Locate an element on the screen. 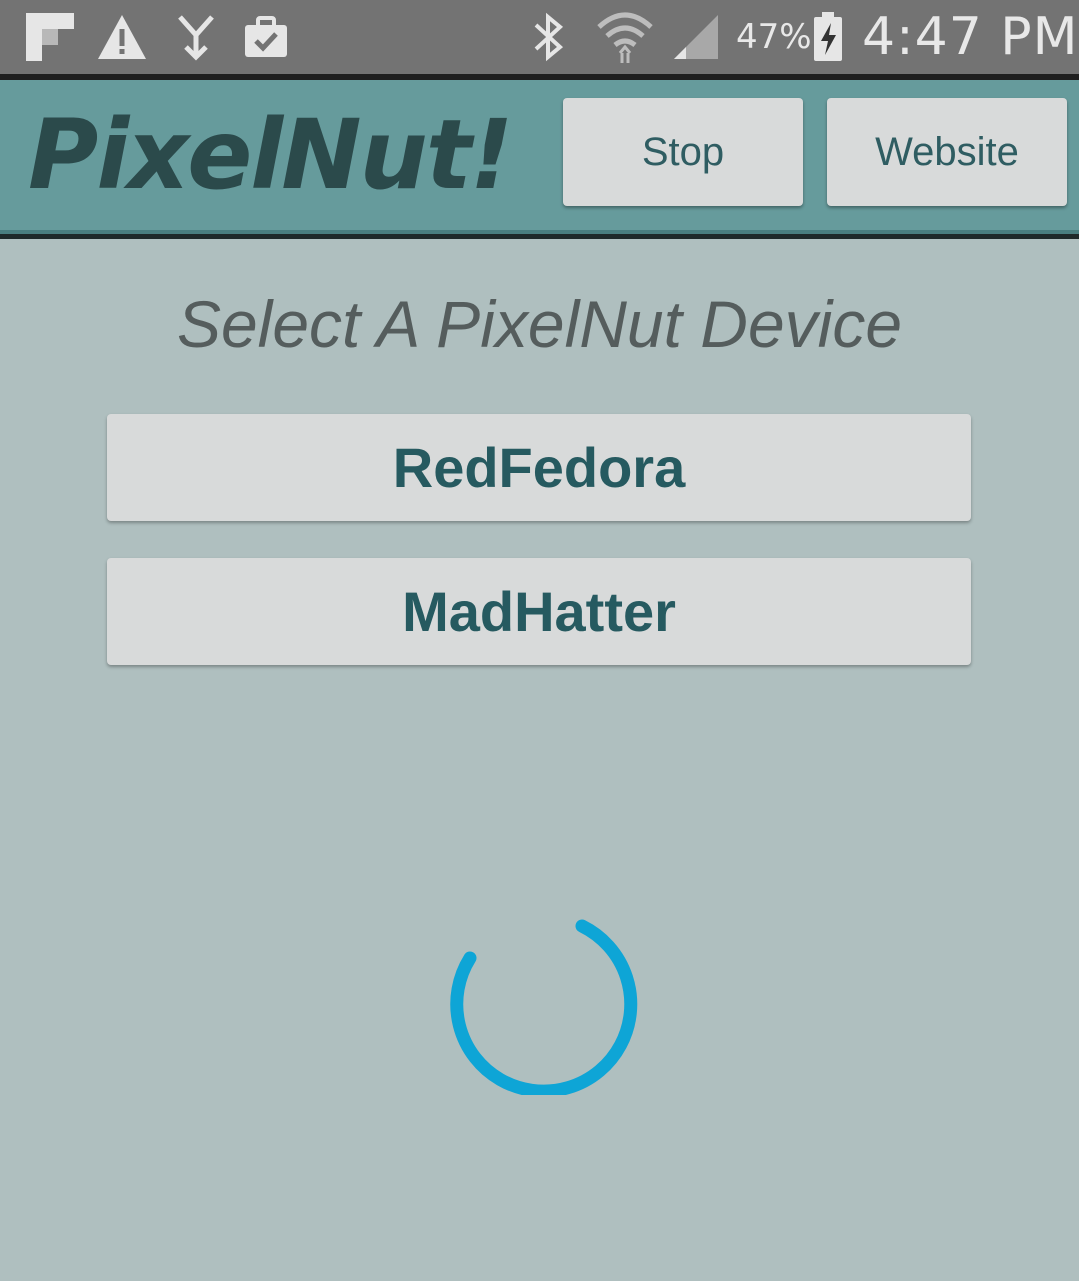 The image size is (1079, 1281). device-button-redfedora: RedFedora is located at coordinates (539, 467).